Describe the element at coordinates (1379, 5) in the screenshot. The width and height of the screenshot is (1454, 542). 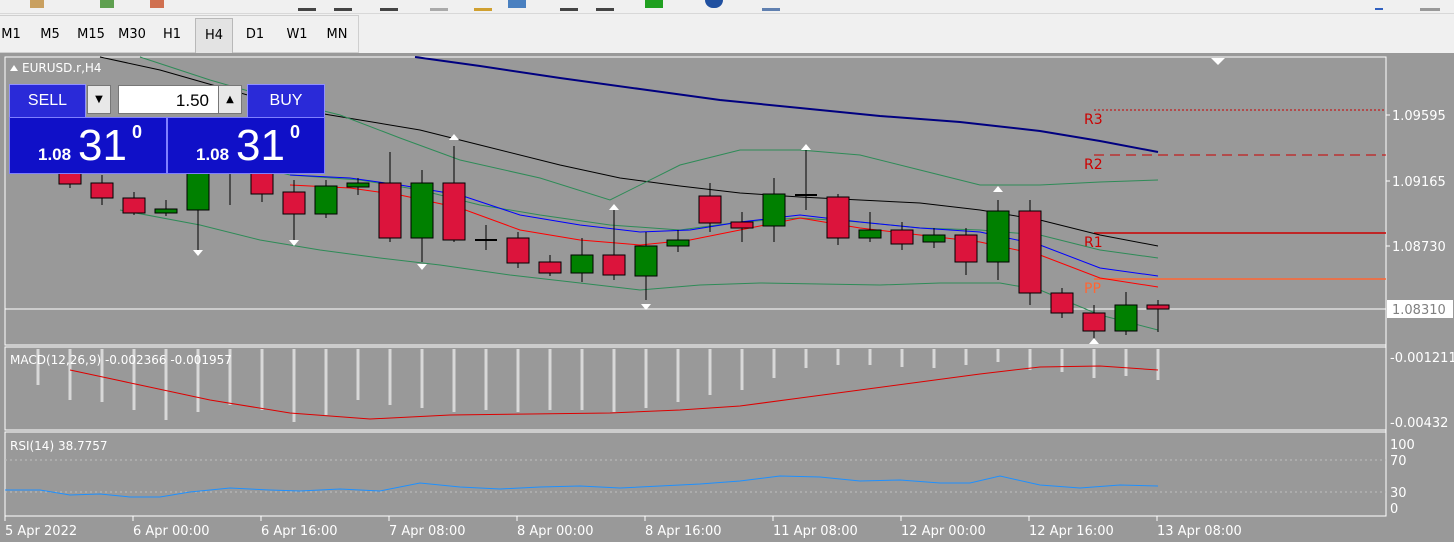
I see `search-icon` at that location.